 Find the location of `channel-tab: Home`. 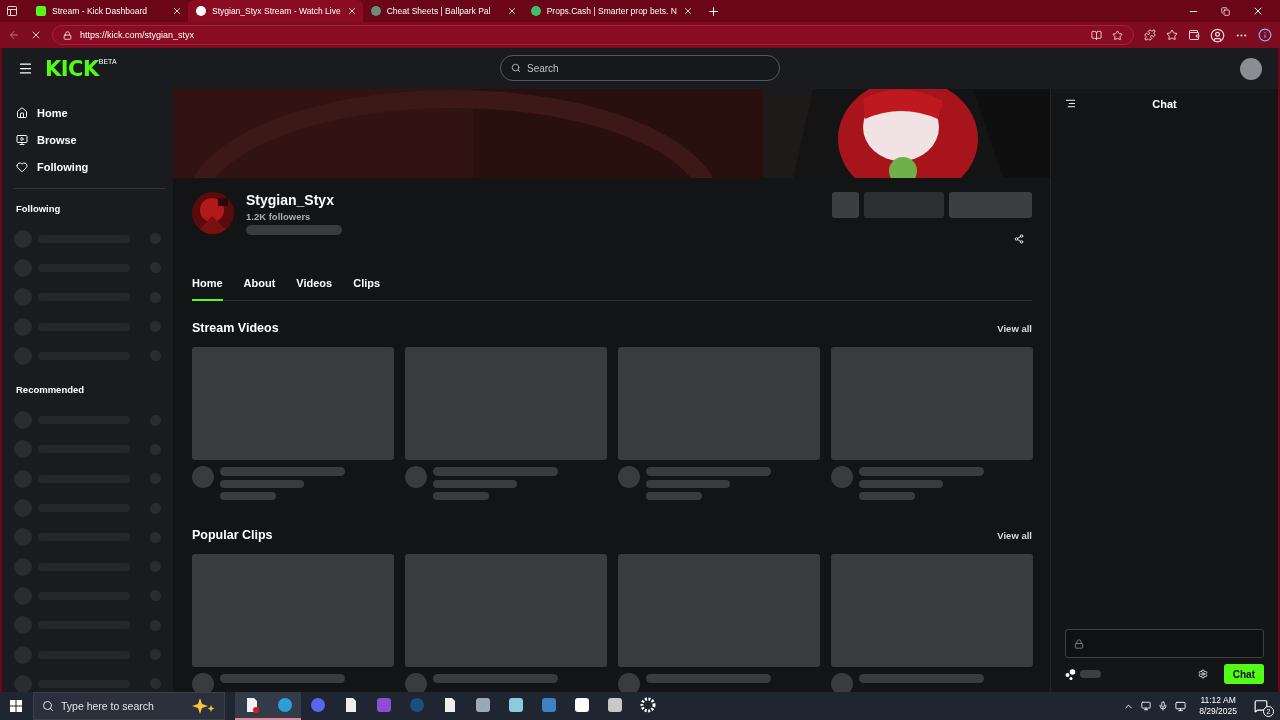

channel-tab: Home is located at coordinates (207, 286).